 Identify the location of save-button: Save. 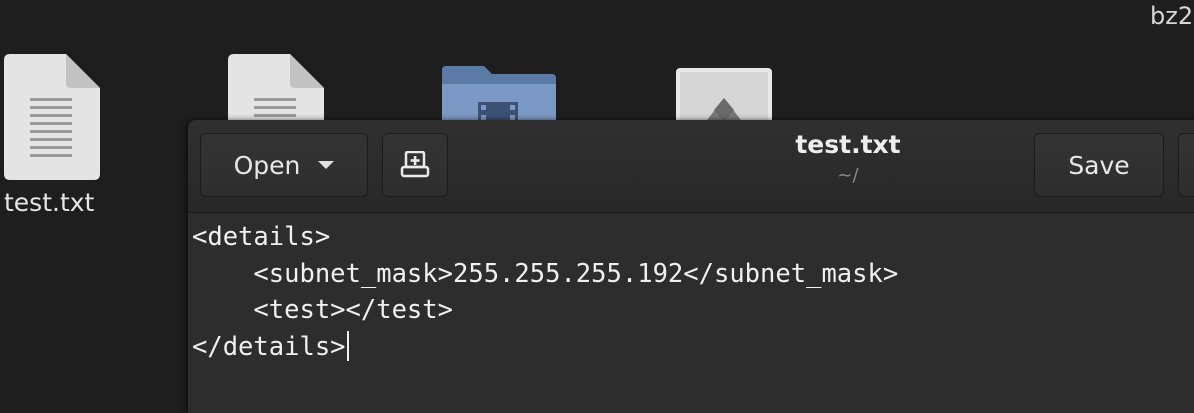
(1099, 165).